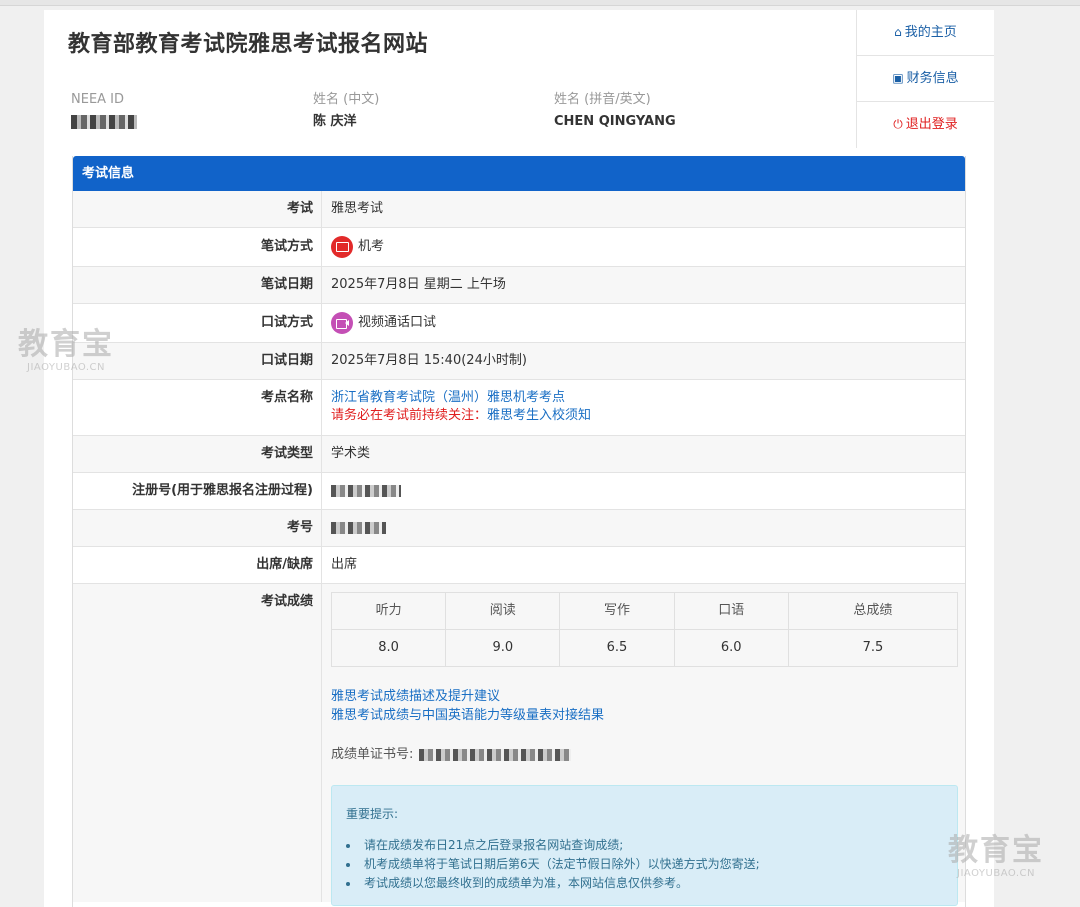 This screenshot has height=907, width=1080. Describe the element at coordinates (602, 99) in the screenshot. I see `name-en-label: 姓名 (拼音/英文)` at that location.